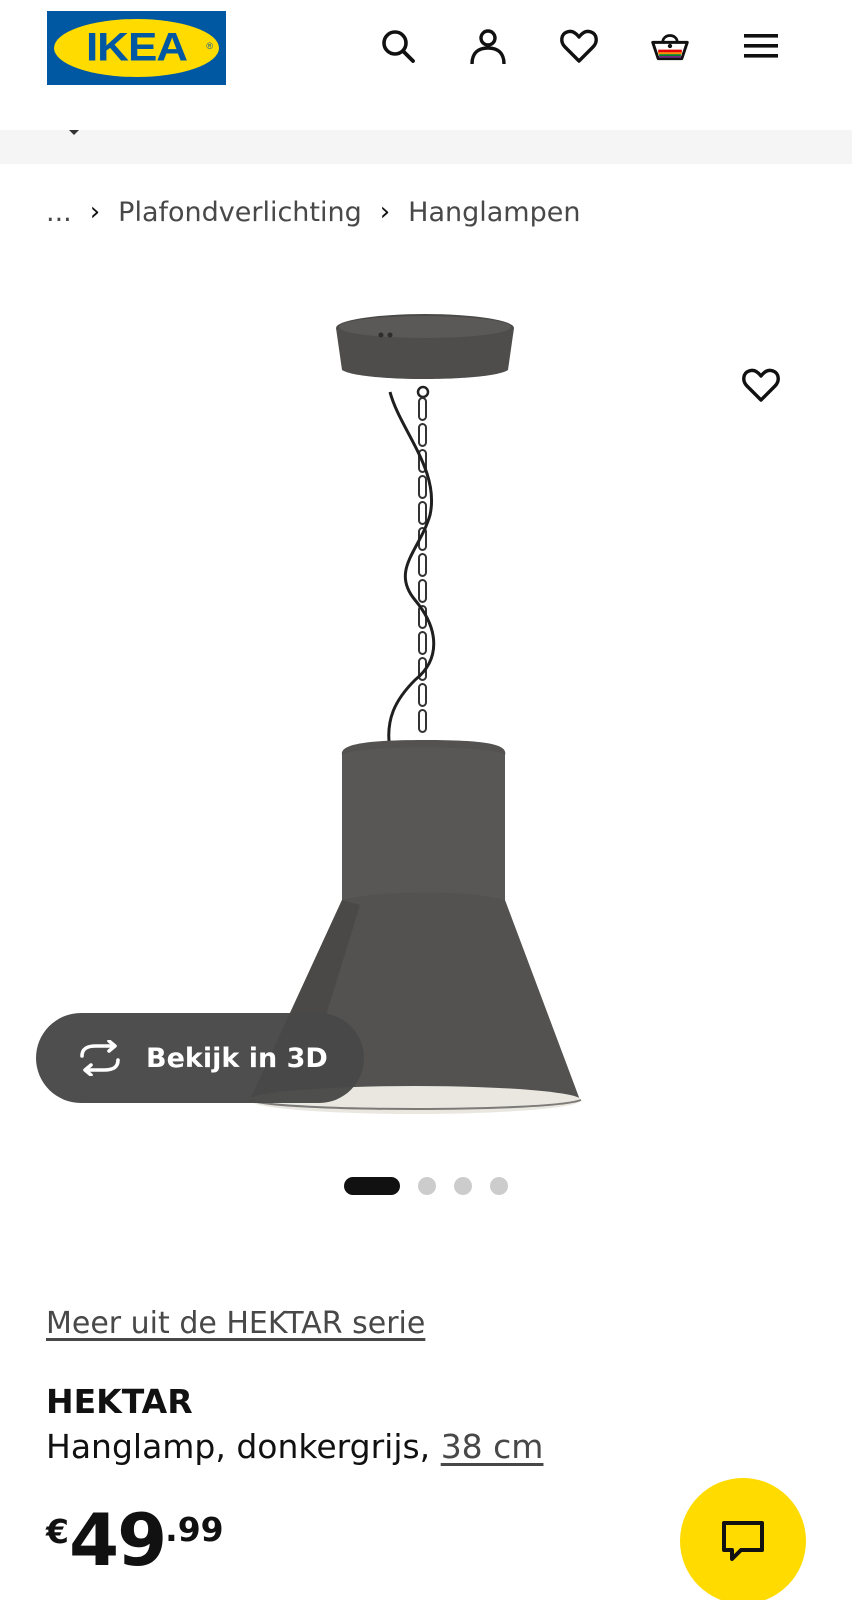  I want to click on rotate-3d-icon, so click(100, 1058).